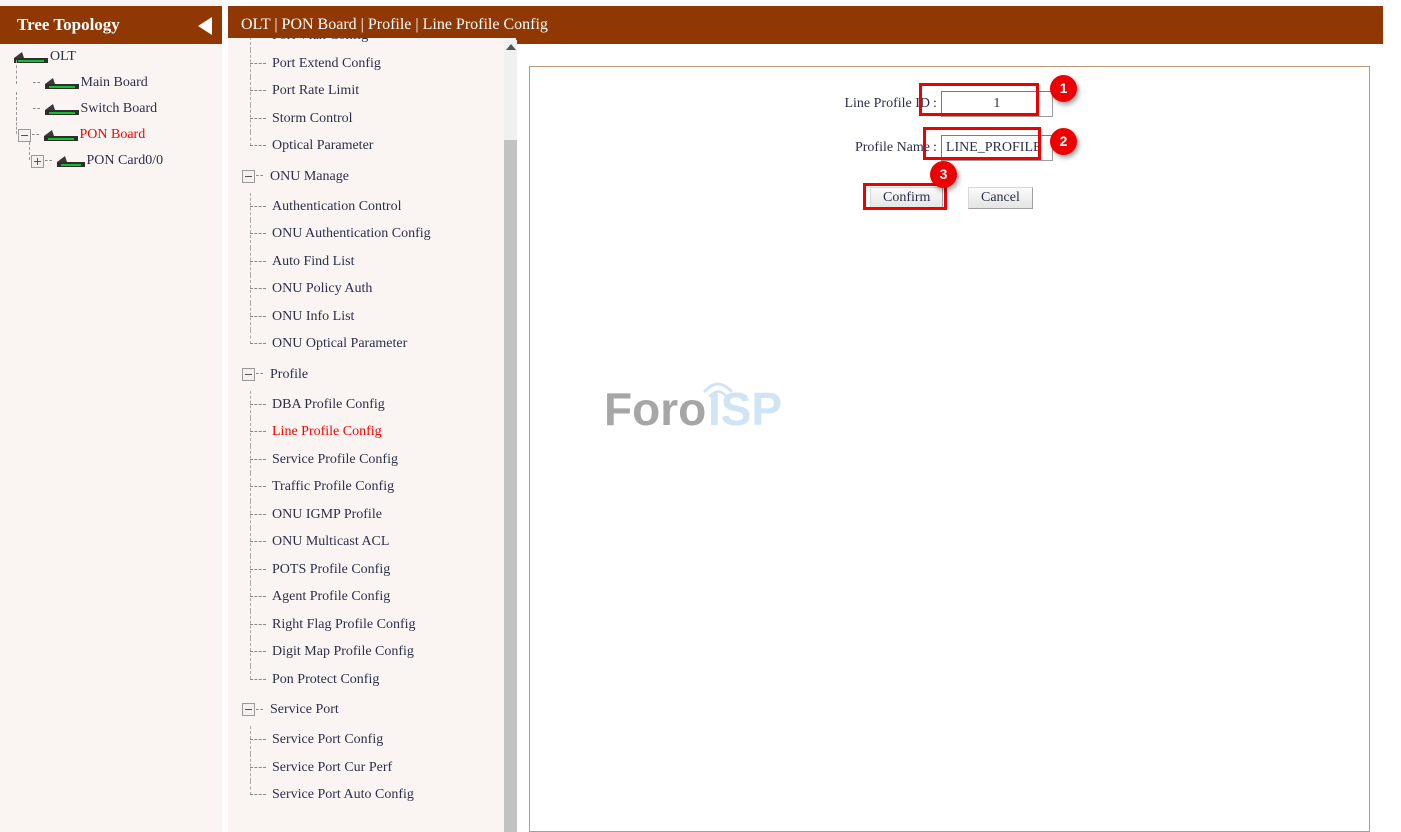 This screenshot has width=1401, height=832. I want to click on profile-name-label: Profile Name, so click(892, 147).